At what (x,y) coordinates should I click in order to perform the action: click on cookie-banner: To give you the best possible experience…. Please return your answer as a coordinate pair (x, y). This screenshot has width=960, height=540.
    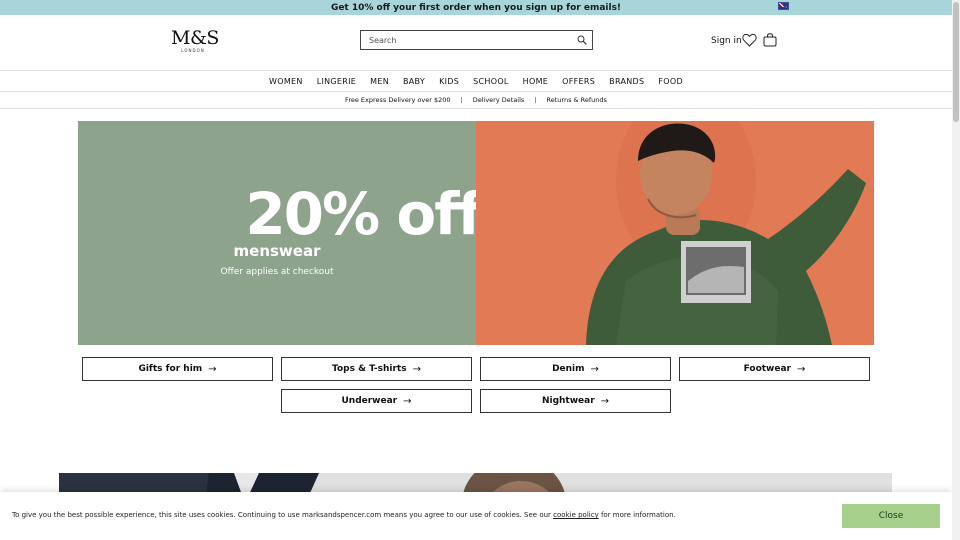
    Looking at the image, I should click on (476, 516).